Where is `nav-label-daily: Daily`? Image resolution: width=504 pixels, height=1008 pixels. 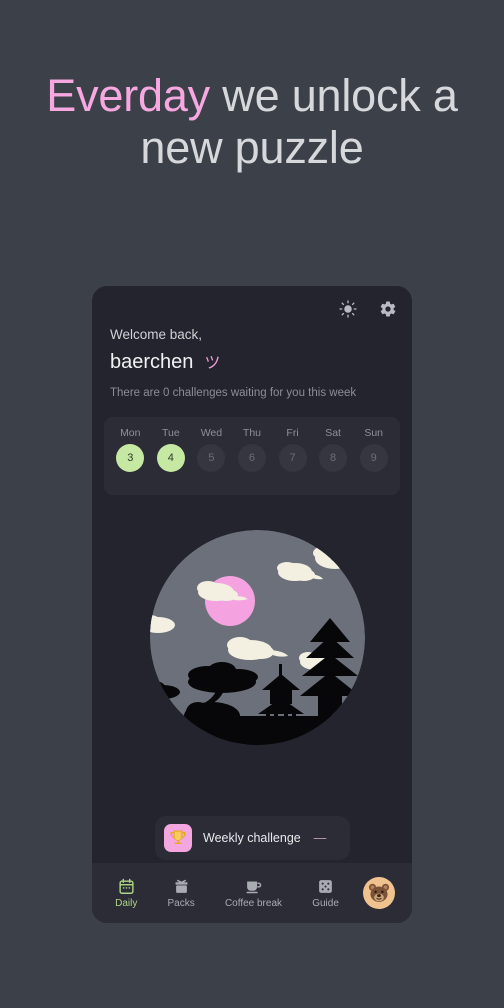 nav-label-daily: Daily is located at coordinates (126, 903).